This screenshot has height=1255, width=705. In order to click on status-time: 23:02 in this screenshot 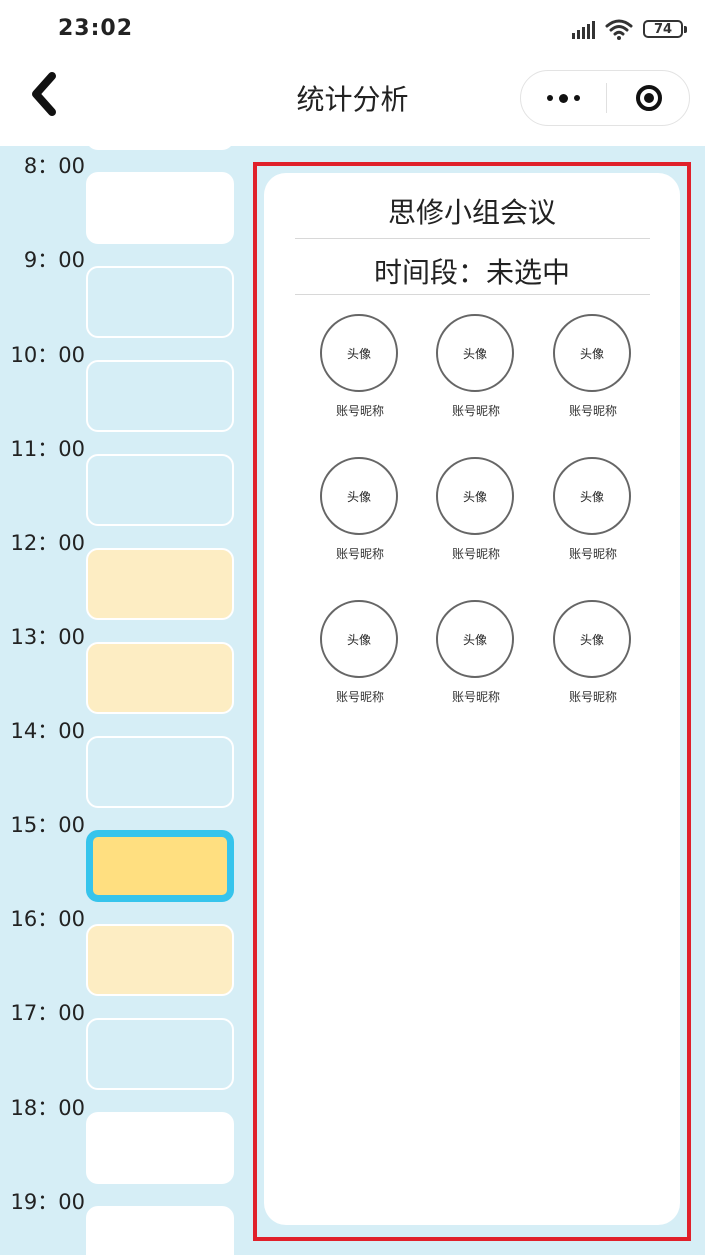, I will do `click(96, 28)`.